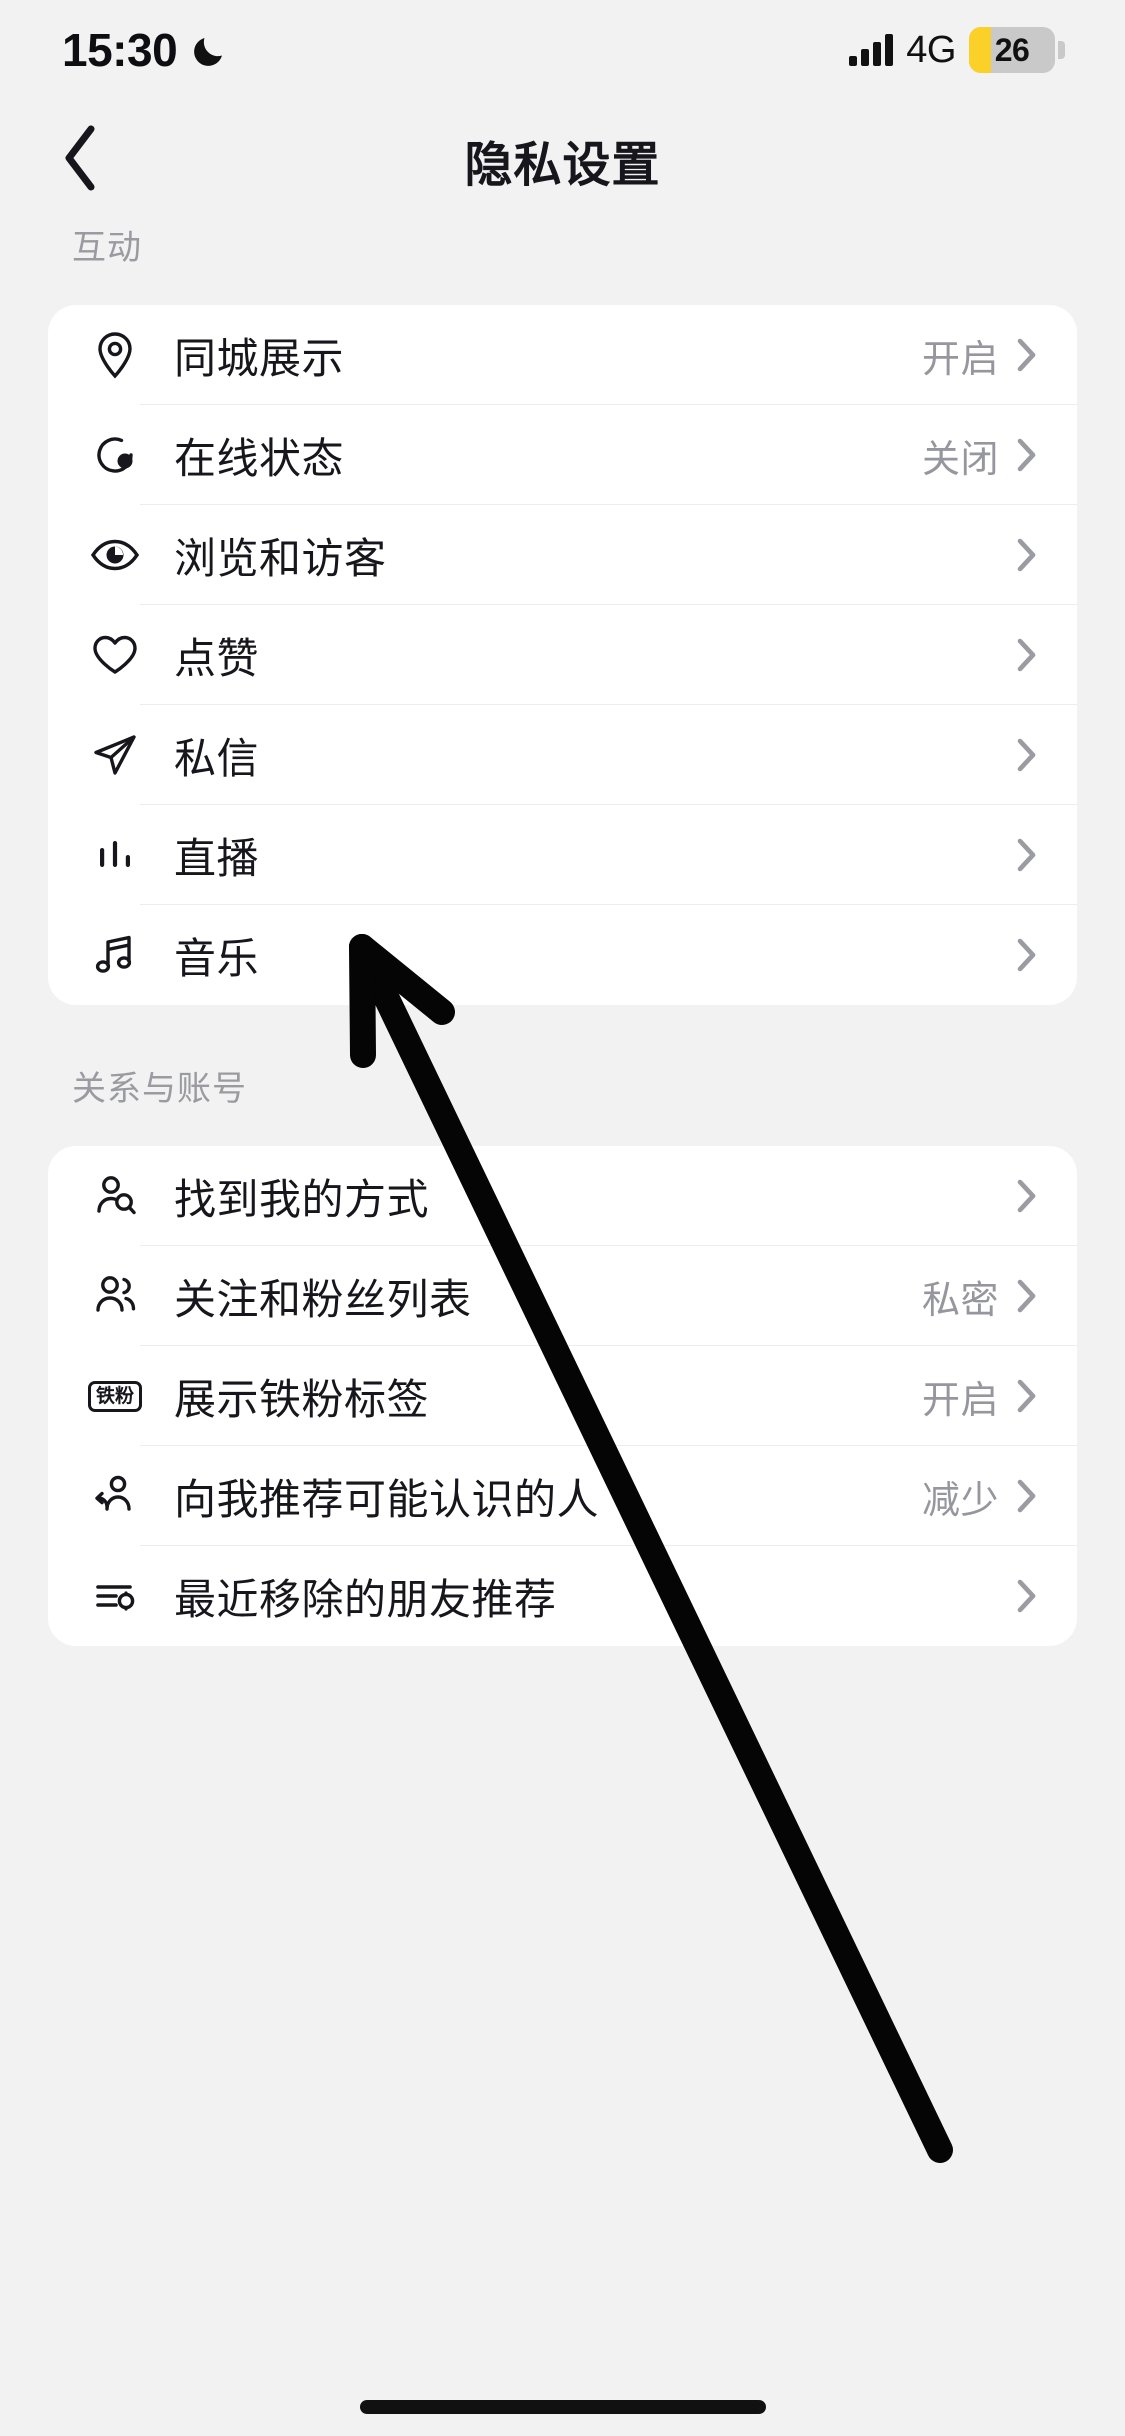  Describe the element at coordinates (562, 355) in the screenshot. I see `row-nearby-display: 同城展示 开启` at that location.